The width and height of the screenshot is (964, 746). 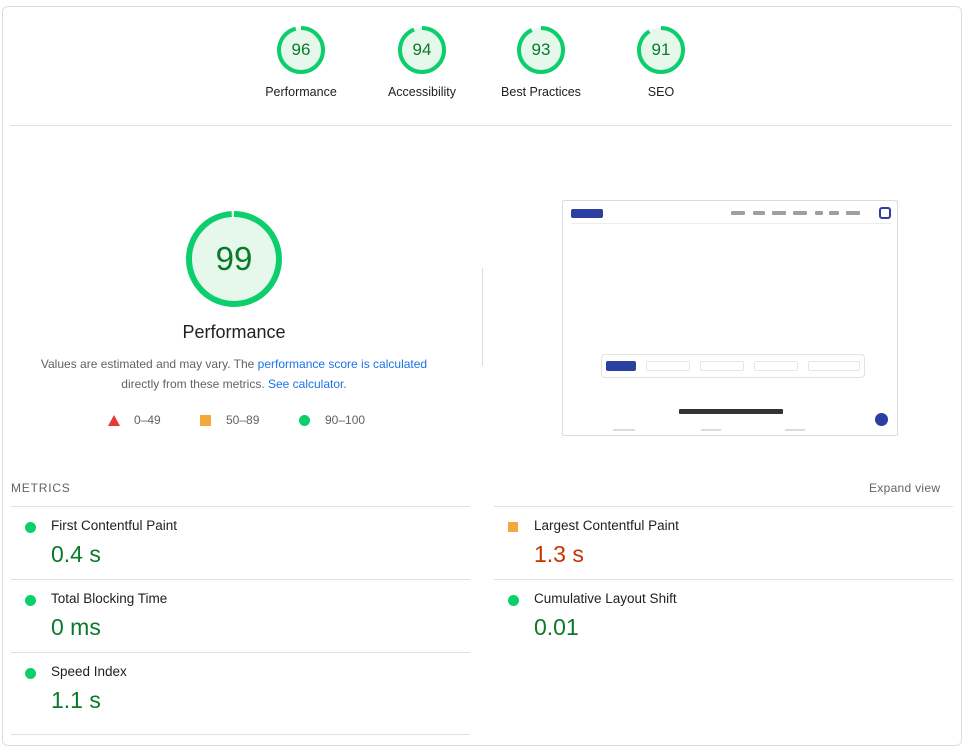 I want to click on thumb-heading, so click(x=731, y=411).